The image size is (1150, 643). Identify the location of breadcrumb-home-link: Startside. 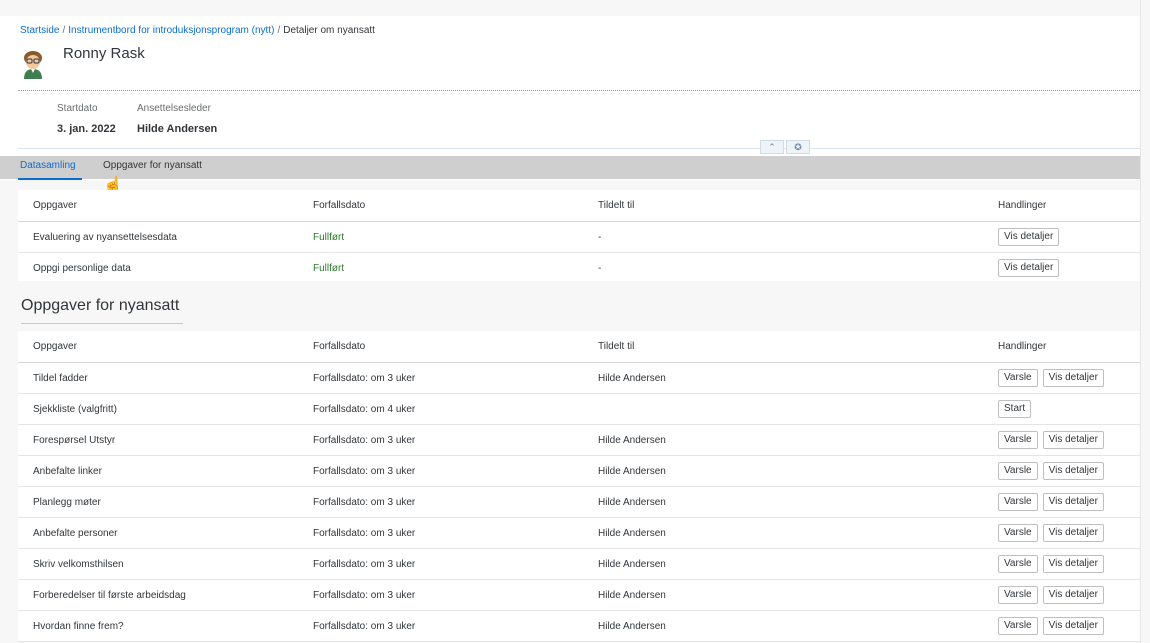
(39, 30).